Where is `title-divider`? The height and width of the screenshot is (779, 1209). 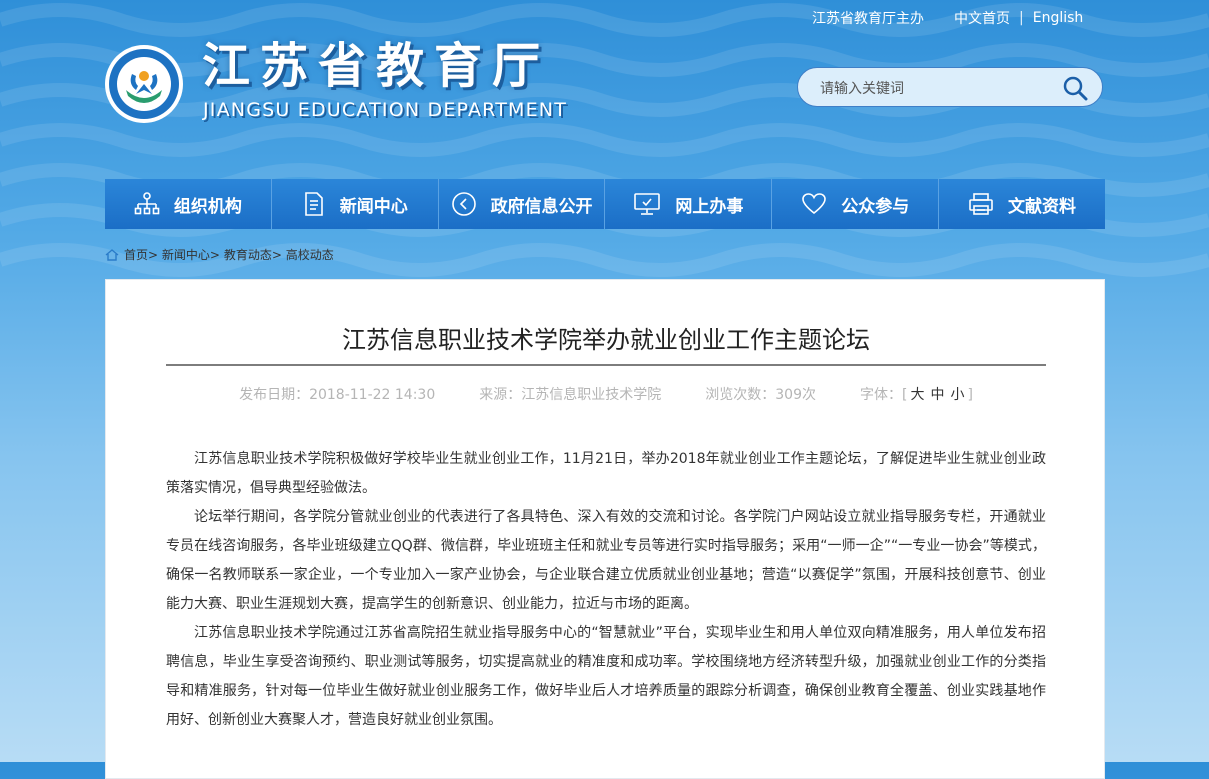 title-divider is located at coordinates (606, 365).